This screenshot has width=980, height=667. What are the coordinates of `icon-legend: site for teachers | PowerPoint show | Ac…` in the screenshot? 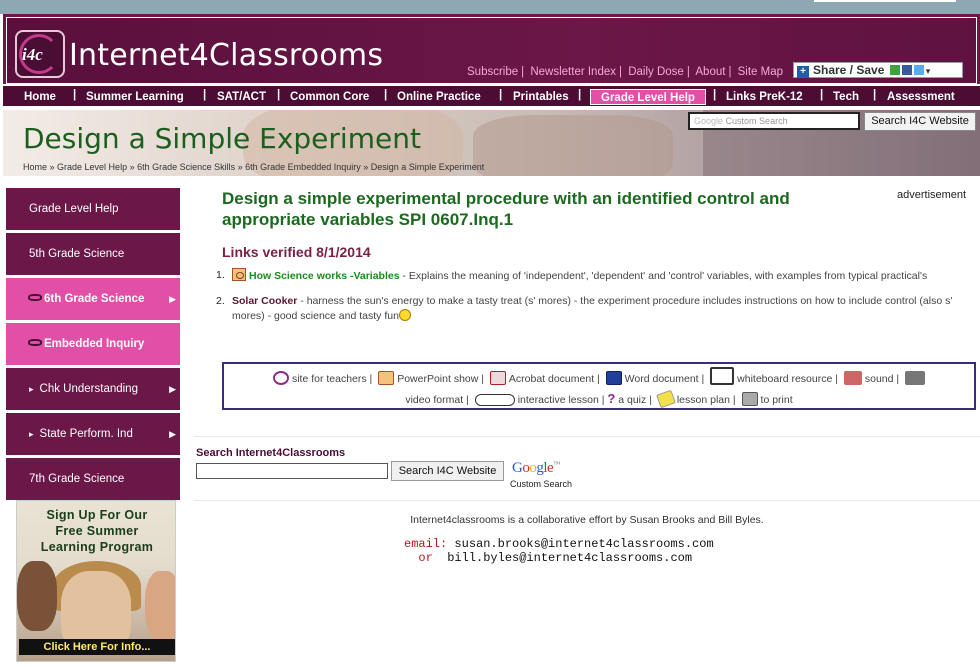 It's located at (599, 386).